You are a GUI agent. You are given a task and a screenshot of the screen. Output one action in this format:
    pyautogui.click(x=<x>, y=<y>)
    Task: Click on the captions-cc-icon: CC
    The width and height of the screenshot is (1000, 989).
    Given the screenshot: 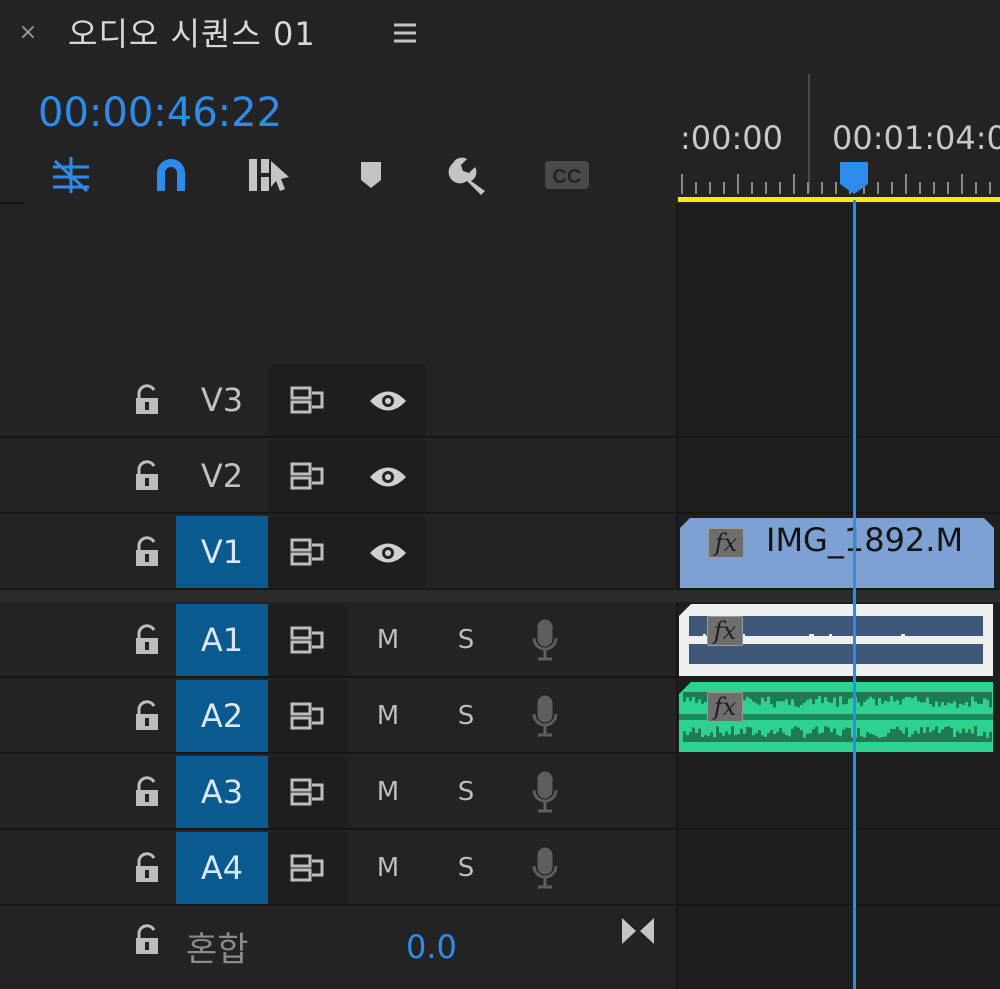 What is the action you would take?
    pyautogui.click(x=567, y=175)
    